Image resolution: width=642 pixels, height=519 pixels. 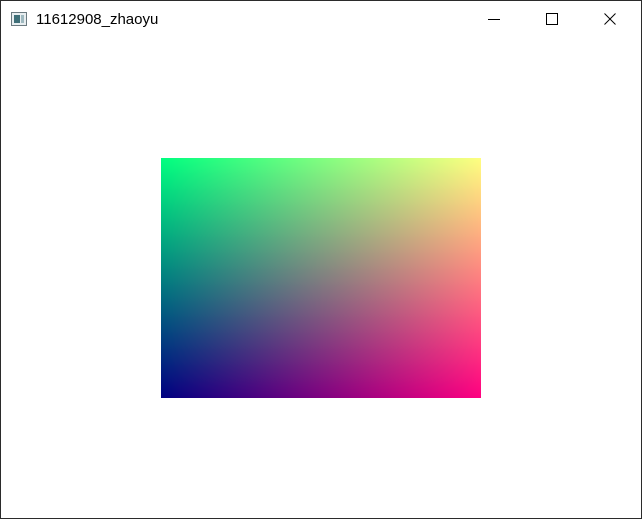 I want to click on minimize-icon, so click(x=494, y=19).